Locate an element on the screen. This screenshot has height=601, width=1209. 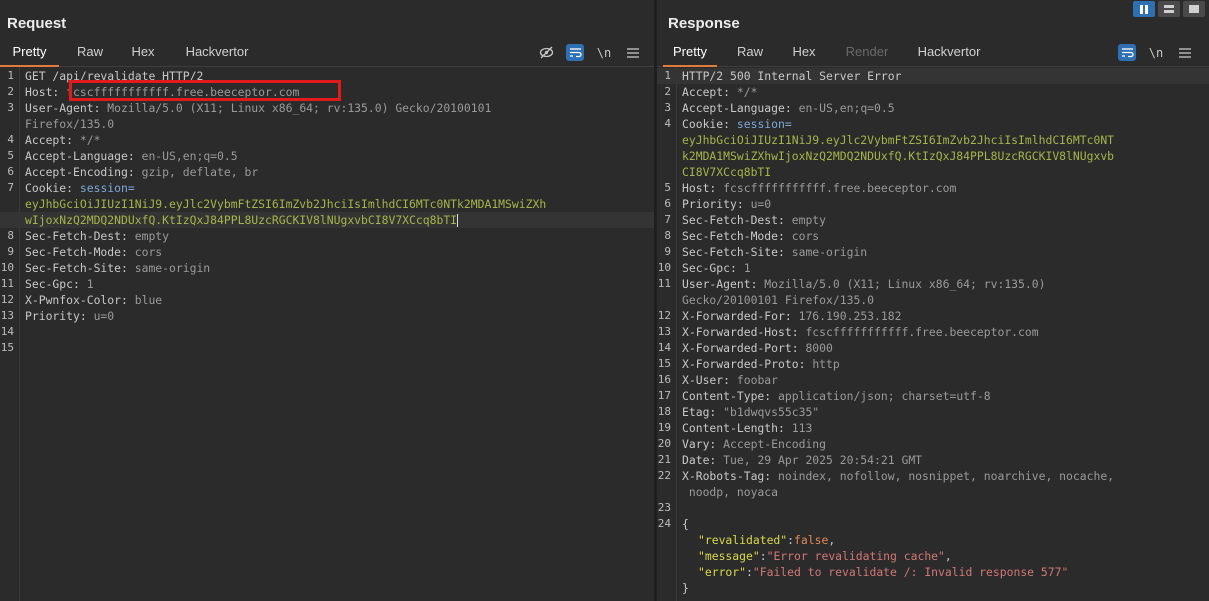
header-value: noodp, noyaca is located at coordinates (730, 492).